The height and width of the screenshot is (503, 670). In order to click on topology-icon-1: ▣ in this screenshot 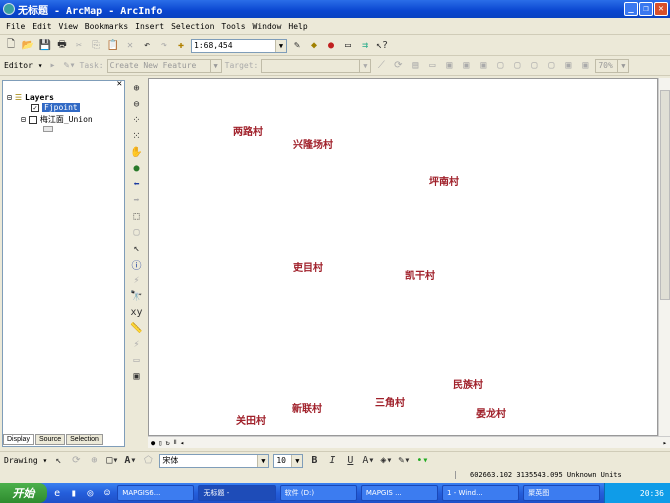, I will do `click(449, 66)`.